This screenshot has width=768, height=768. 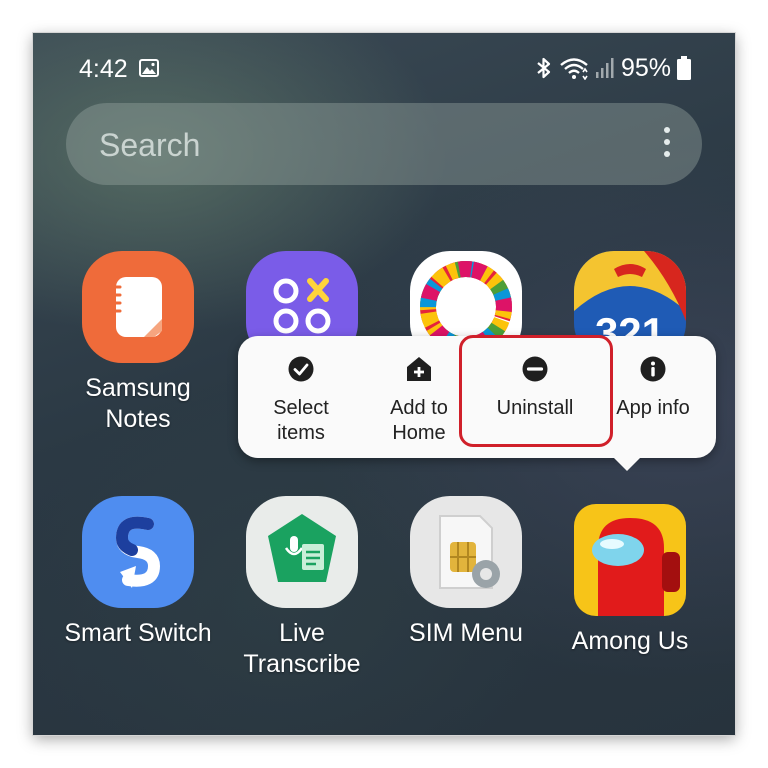 What do you see at coordinates (627, 463) in the screenshot?
I see `context-menu-pointer` at bounding box center [627, 463].